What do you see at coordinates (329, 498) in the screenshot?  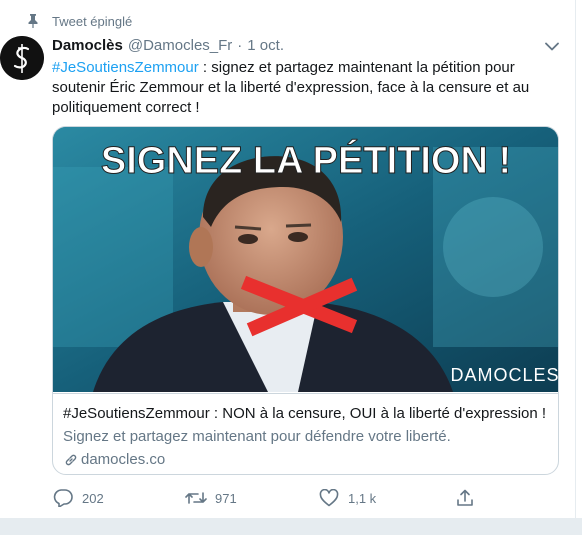 I see `heart-icon` at bounding box center [329, 498].